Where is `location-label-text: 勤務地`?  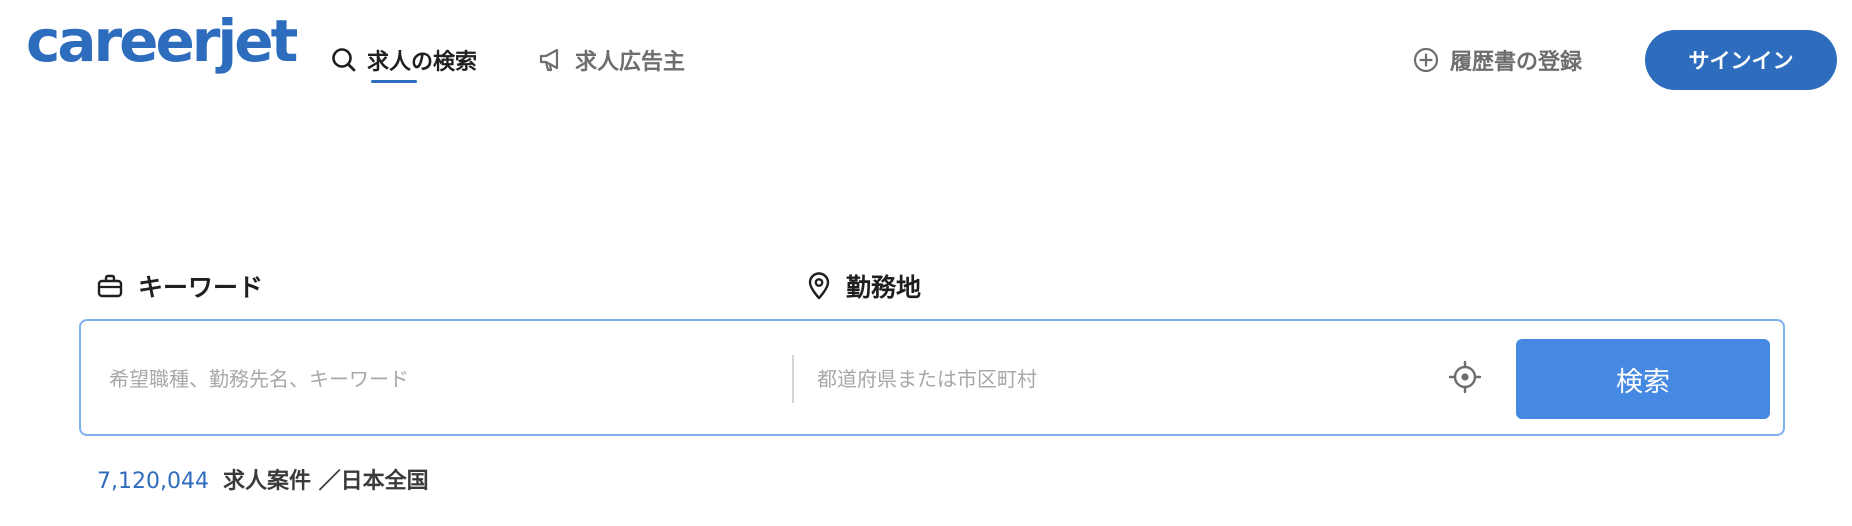
location-label-text: 勤務地 is located at coordinates (884, 287).